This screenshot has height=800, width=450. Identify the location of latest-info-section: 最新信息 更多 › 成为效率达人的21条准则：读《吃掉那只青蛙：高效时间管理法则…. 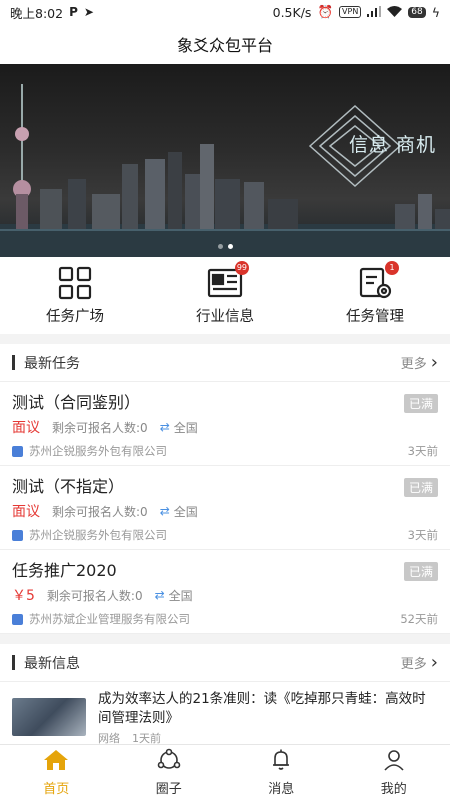
(225, 696).